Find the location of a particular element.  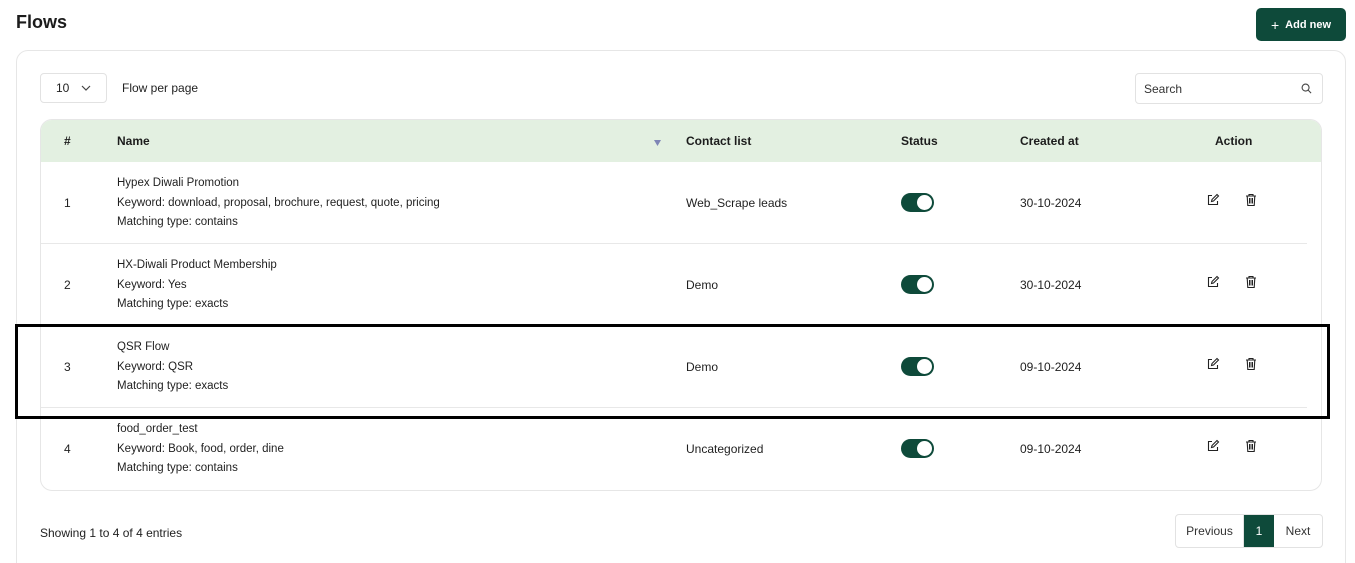

column-header-index: # is located at coordinates (67, 141).